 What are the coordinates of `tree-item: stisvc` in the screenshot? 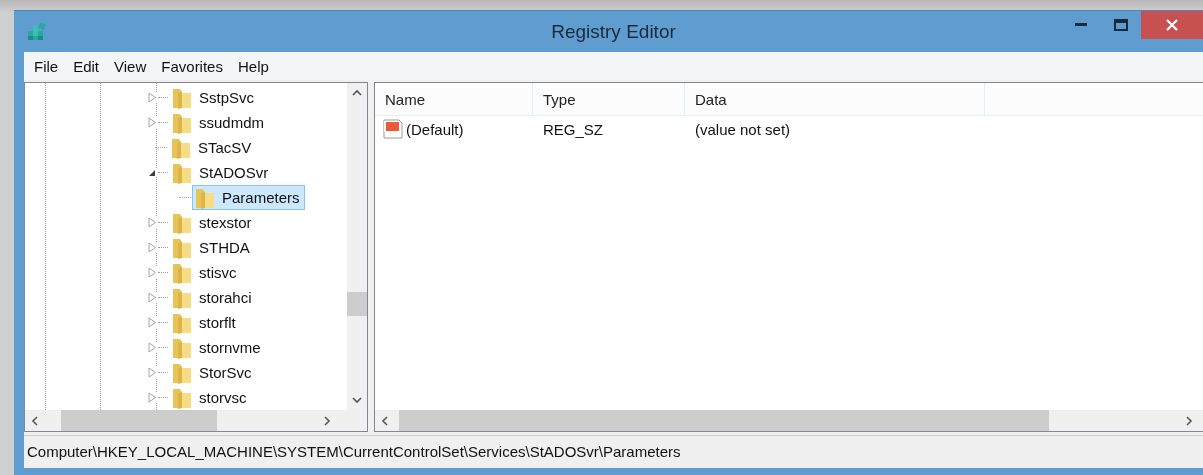 It's located at (205, 272).